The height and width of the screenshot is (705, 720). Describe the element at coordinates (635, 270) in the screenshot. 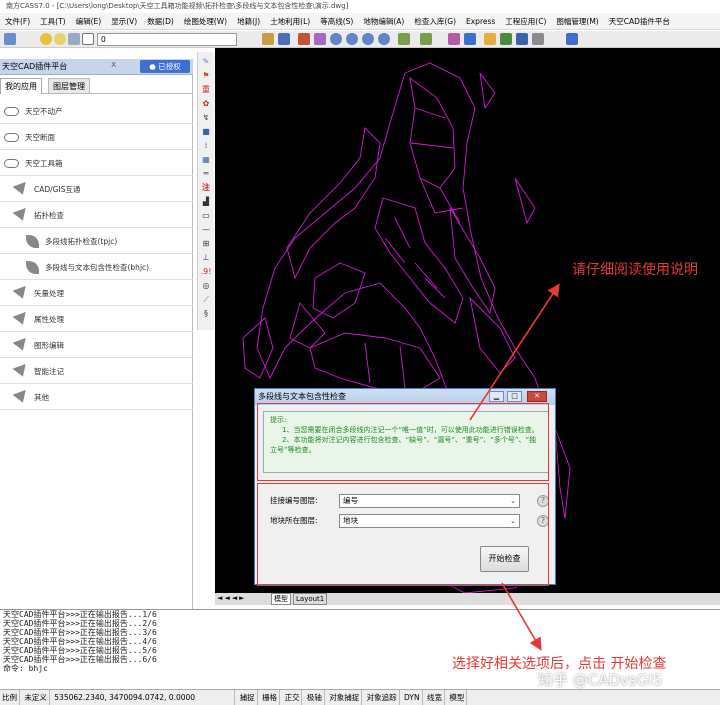

I see `annotation-read-instructions: 请仔细阅读使用说明` at that location.